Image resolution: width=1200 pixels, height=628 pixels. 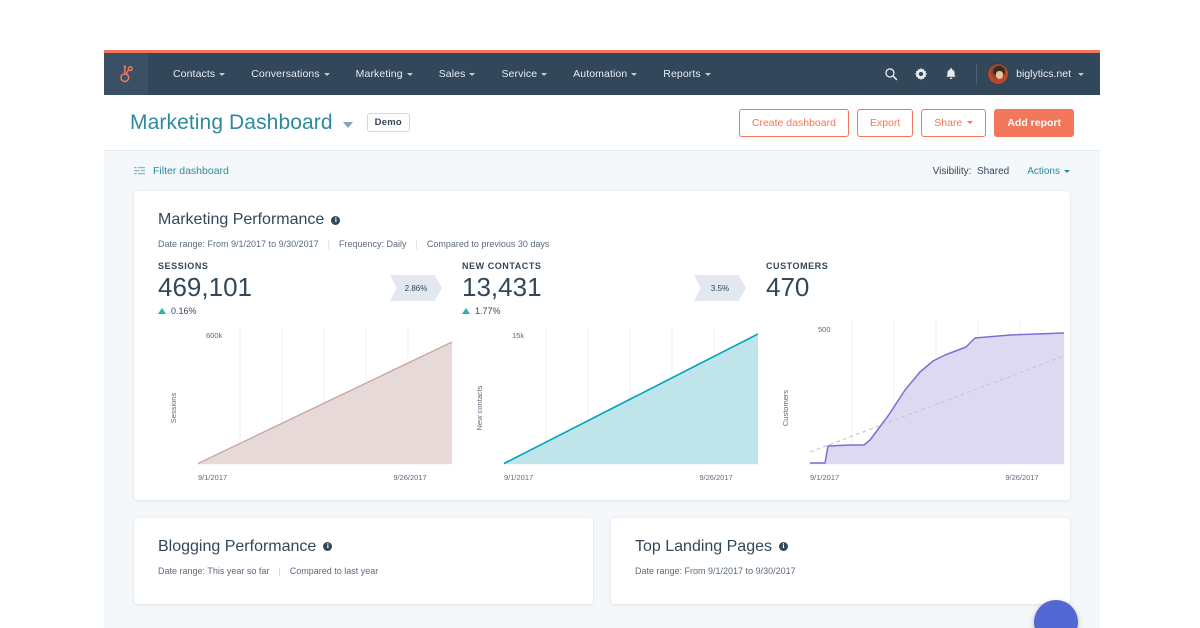 I want to click on frequency-text: Frequency: Daily, so click(x=372, y=244).